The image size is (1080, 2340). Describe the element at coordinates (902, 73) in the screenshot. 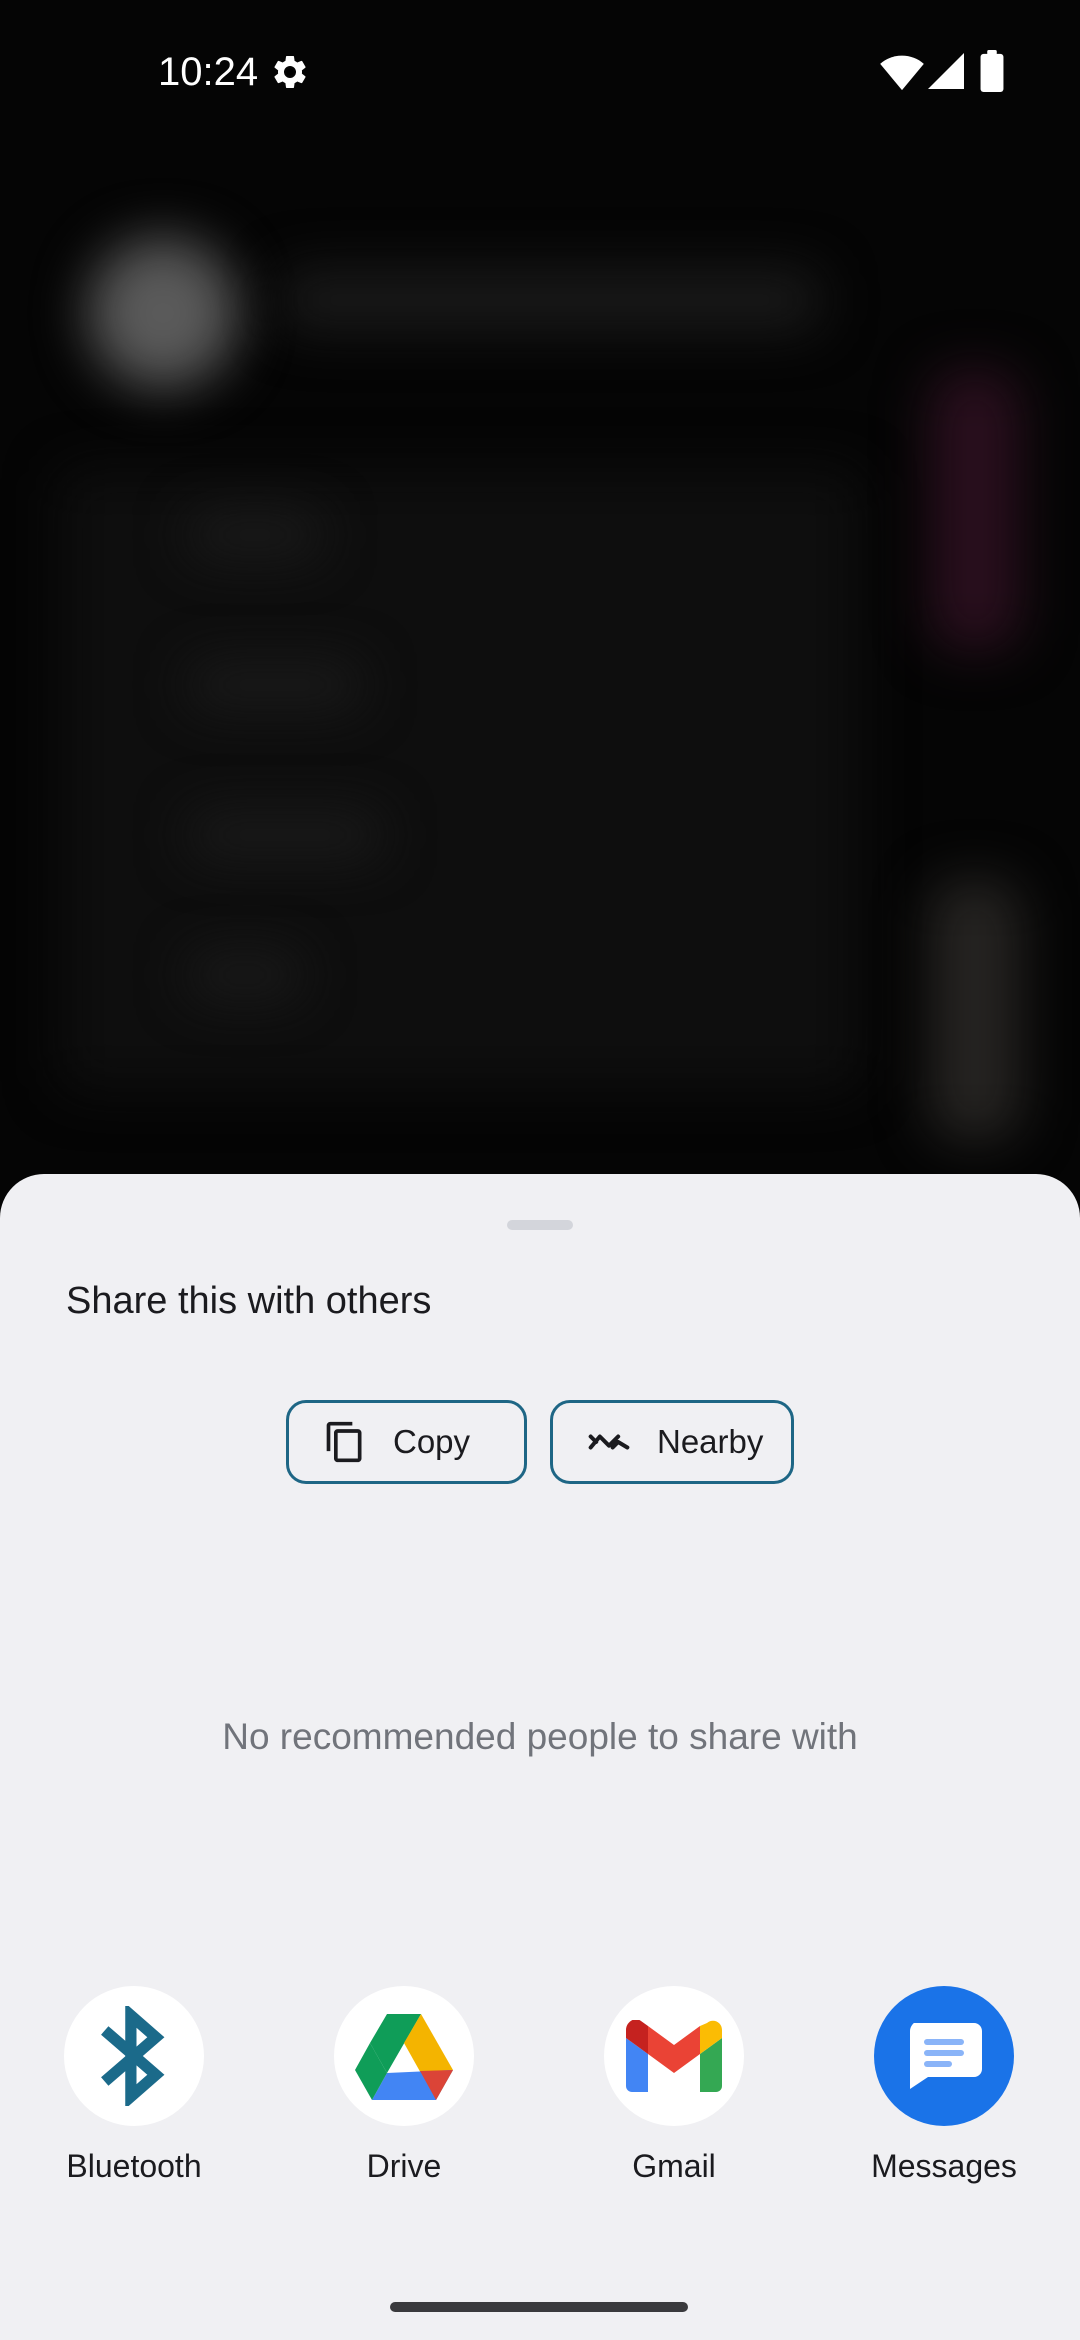

I see `wifi-icon` at that location.